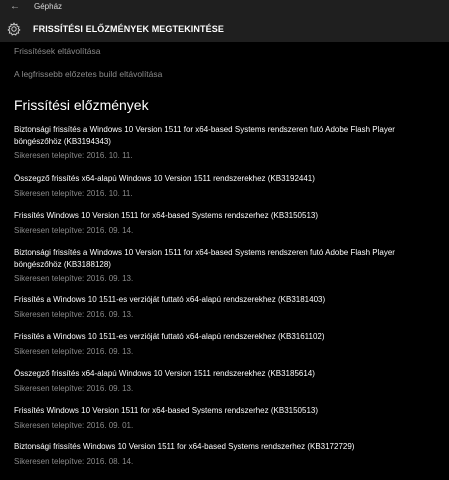 The height and width of the screenshot is (480, 449). I want to click on update-status: Sikeresen telepítve: 2016. 09. 14., so click(74, 230).